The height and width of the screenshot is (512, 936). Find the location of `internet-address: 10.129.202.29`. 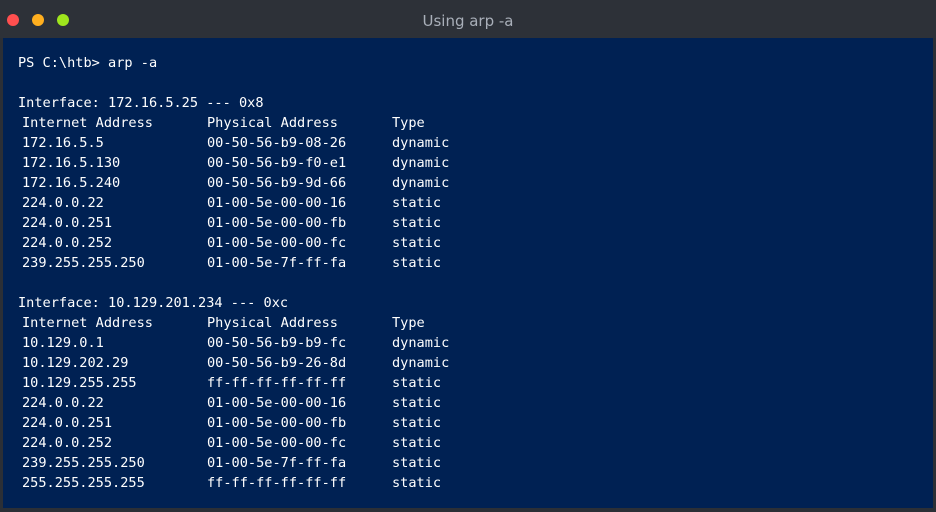

internet-address: 10.129.202.29 is located at coordinates (75, 363).